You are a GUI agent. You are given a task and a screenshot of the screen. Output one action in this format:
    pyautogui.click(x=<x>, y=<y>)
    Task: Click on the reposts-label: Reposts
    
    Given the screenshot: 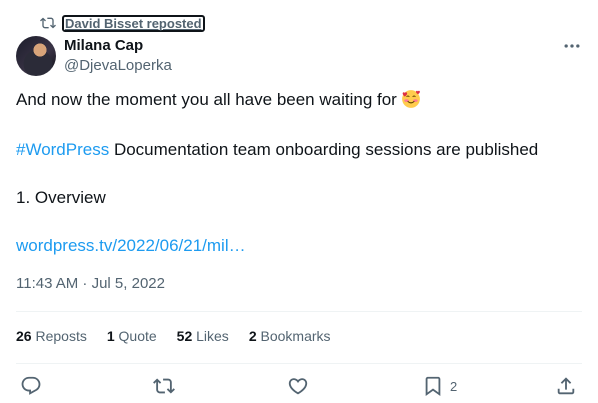 What is the action you would take?
    pyautogui.click(x=61, y=336)
    